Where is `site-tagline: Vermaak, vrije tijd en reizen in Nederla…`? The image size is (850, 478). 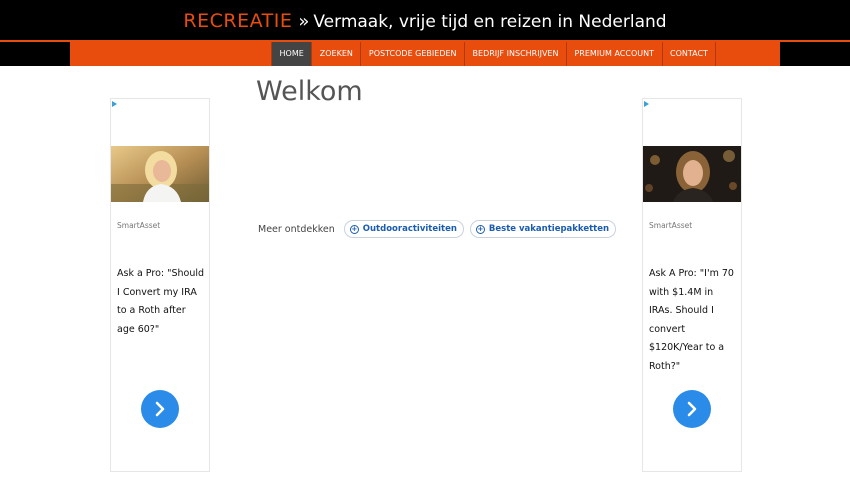 site-tagline: Vermaak, vrije tijd en reizen in Nederla… is located at coordinates (490, 22).